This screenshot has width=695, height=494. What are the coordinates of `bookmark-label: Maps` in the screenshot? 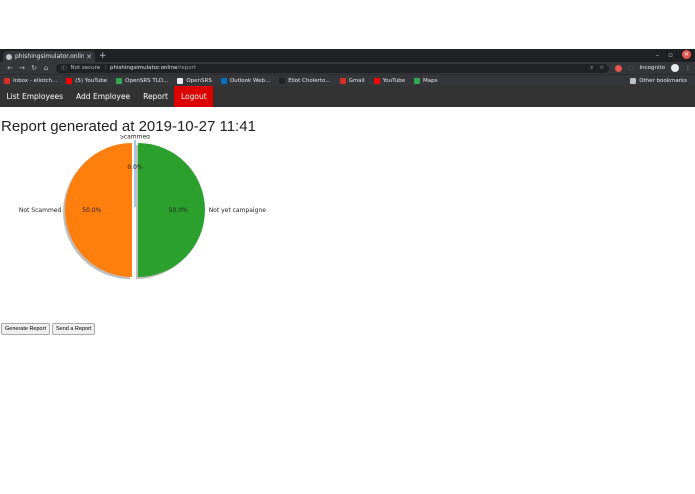 It's located at (430, 80).